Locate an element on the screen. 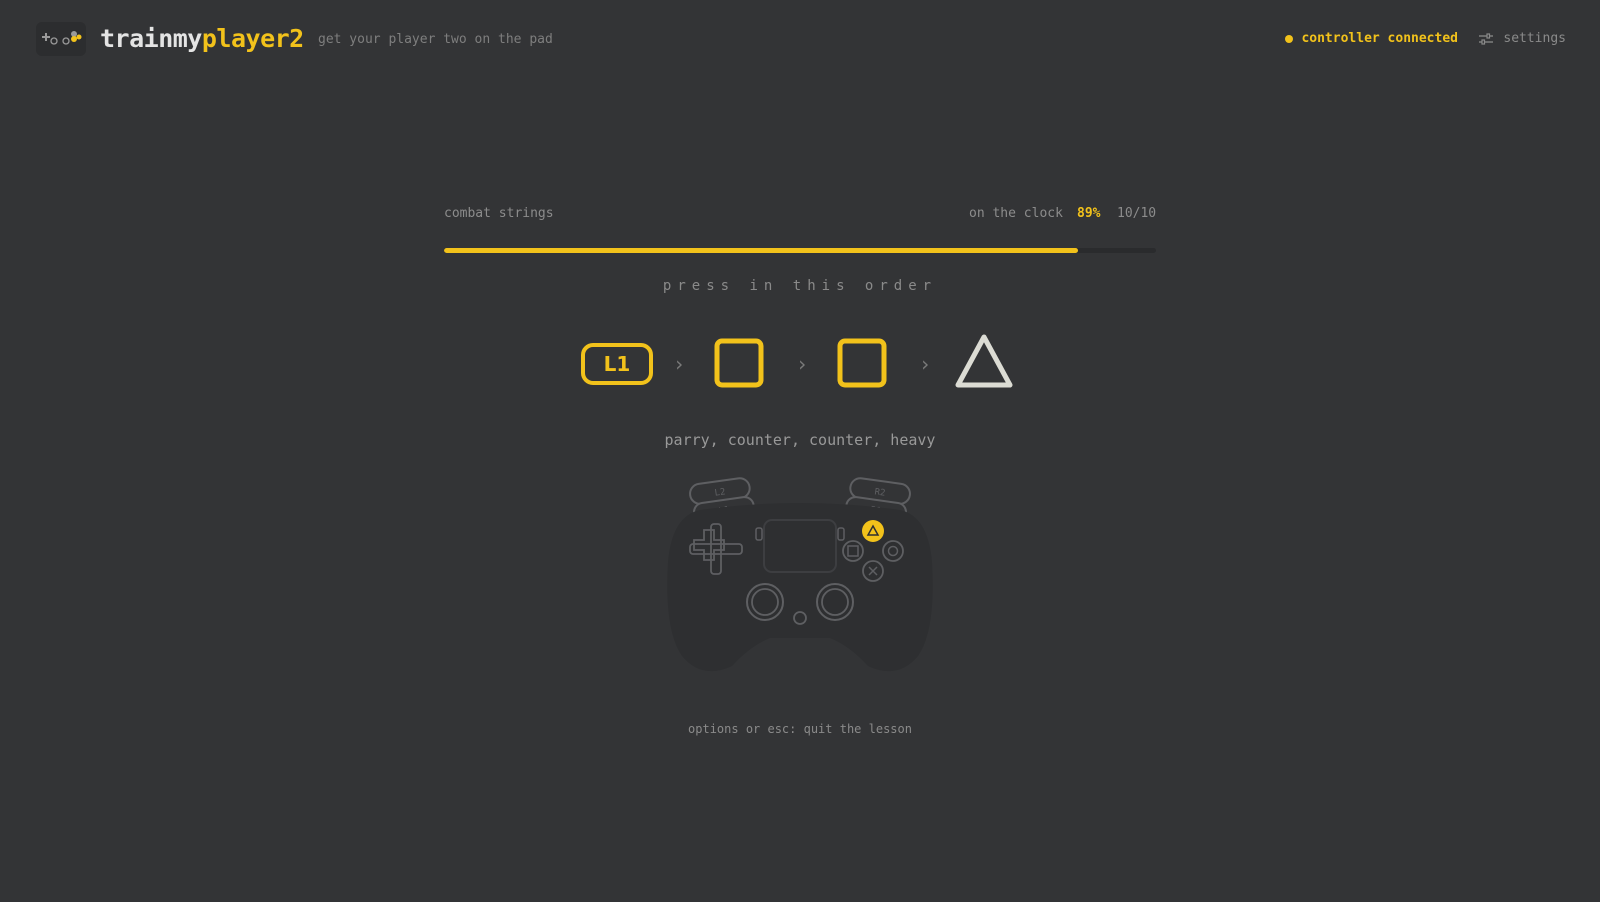  tagline: get your player two on the pad is located at coordinates (435, 39).